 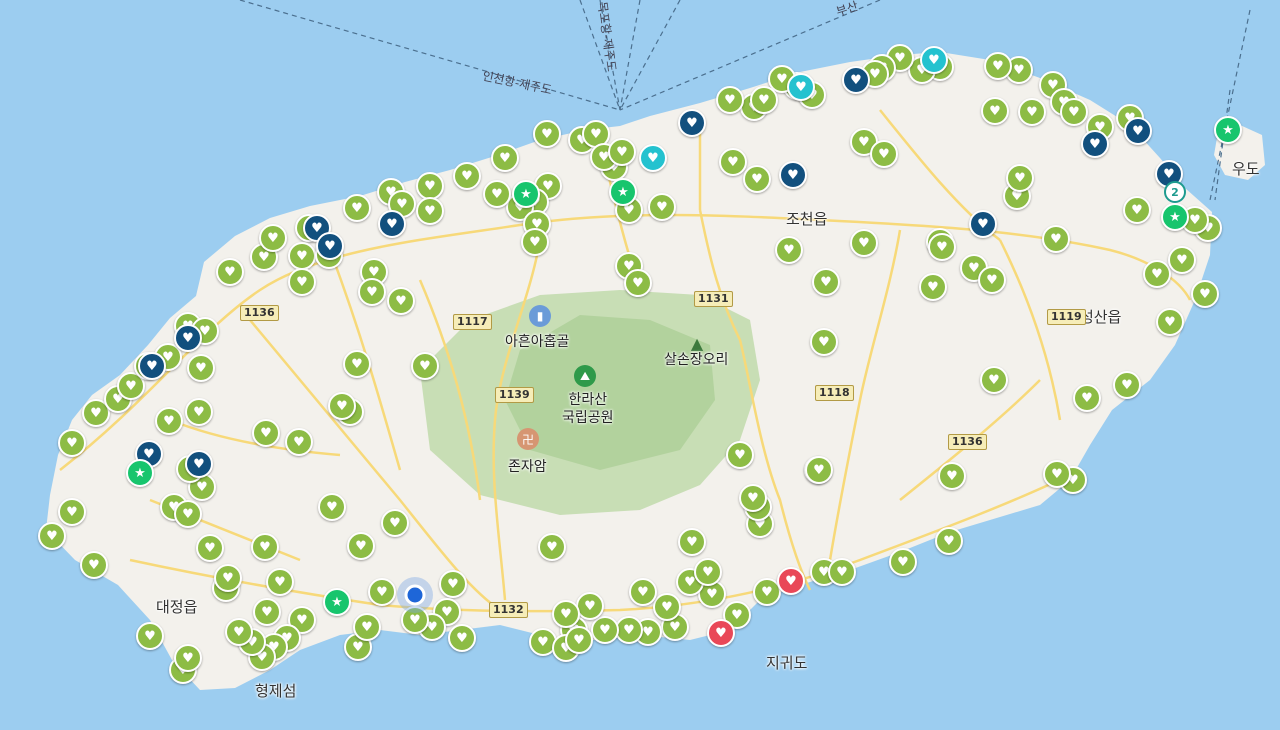 I want to click on poi-salson-label: 살손장오리, so click(x=696, y=359).